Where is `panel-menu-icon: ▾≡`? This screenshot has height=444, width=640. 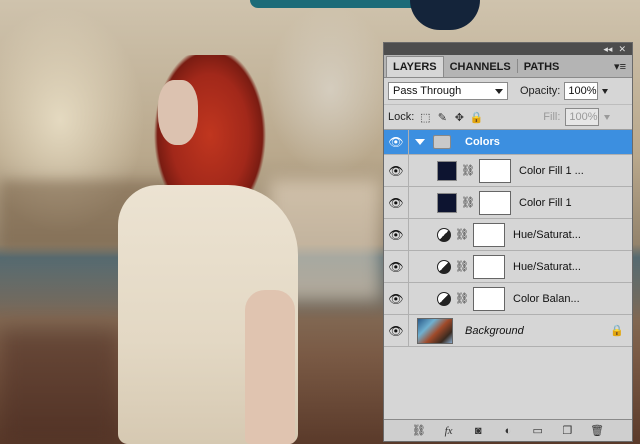 panel-menu-icon: ▾≡ is located at coordinates (620, 66).